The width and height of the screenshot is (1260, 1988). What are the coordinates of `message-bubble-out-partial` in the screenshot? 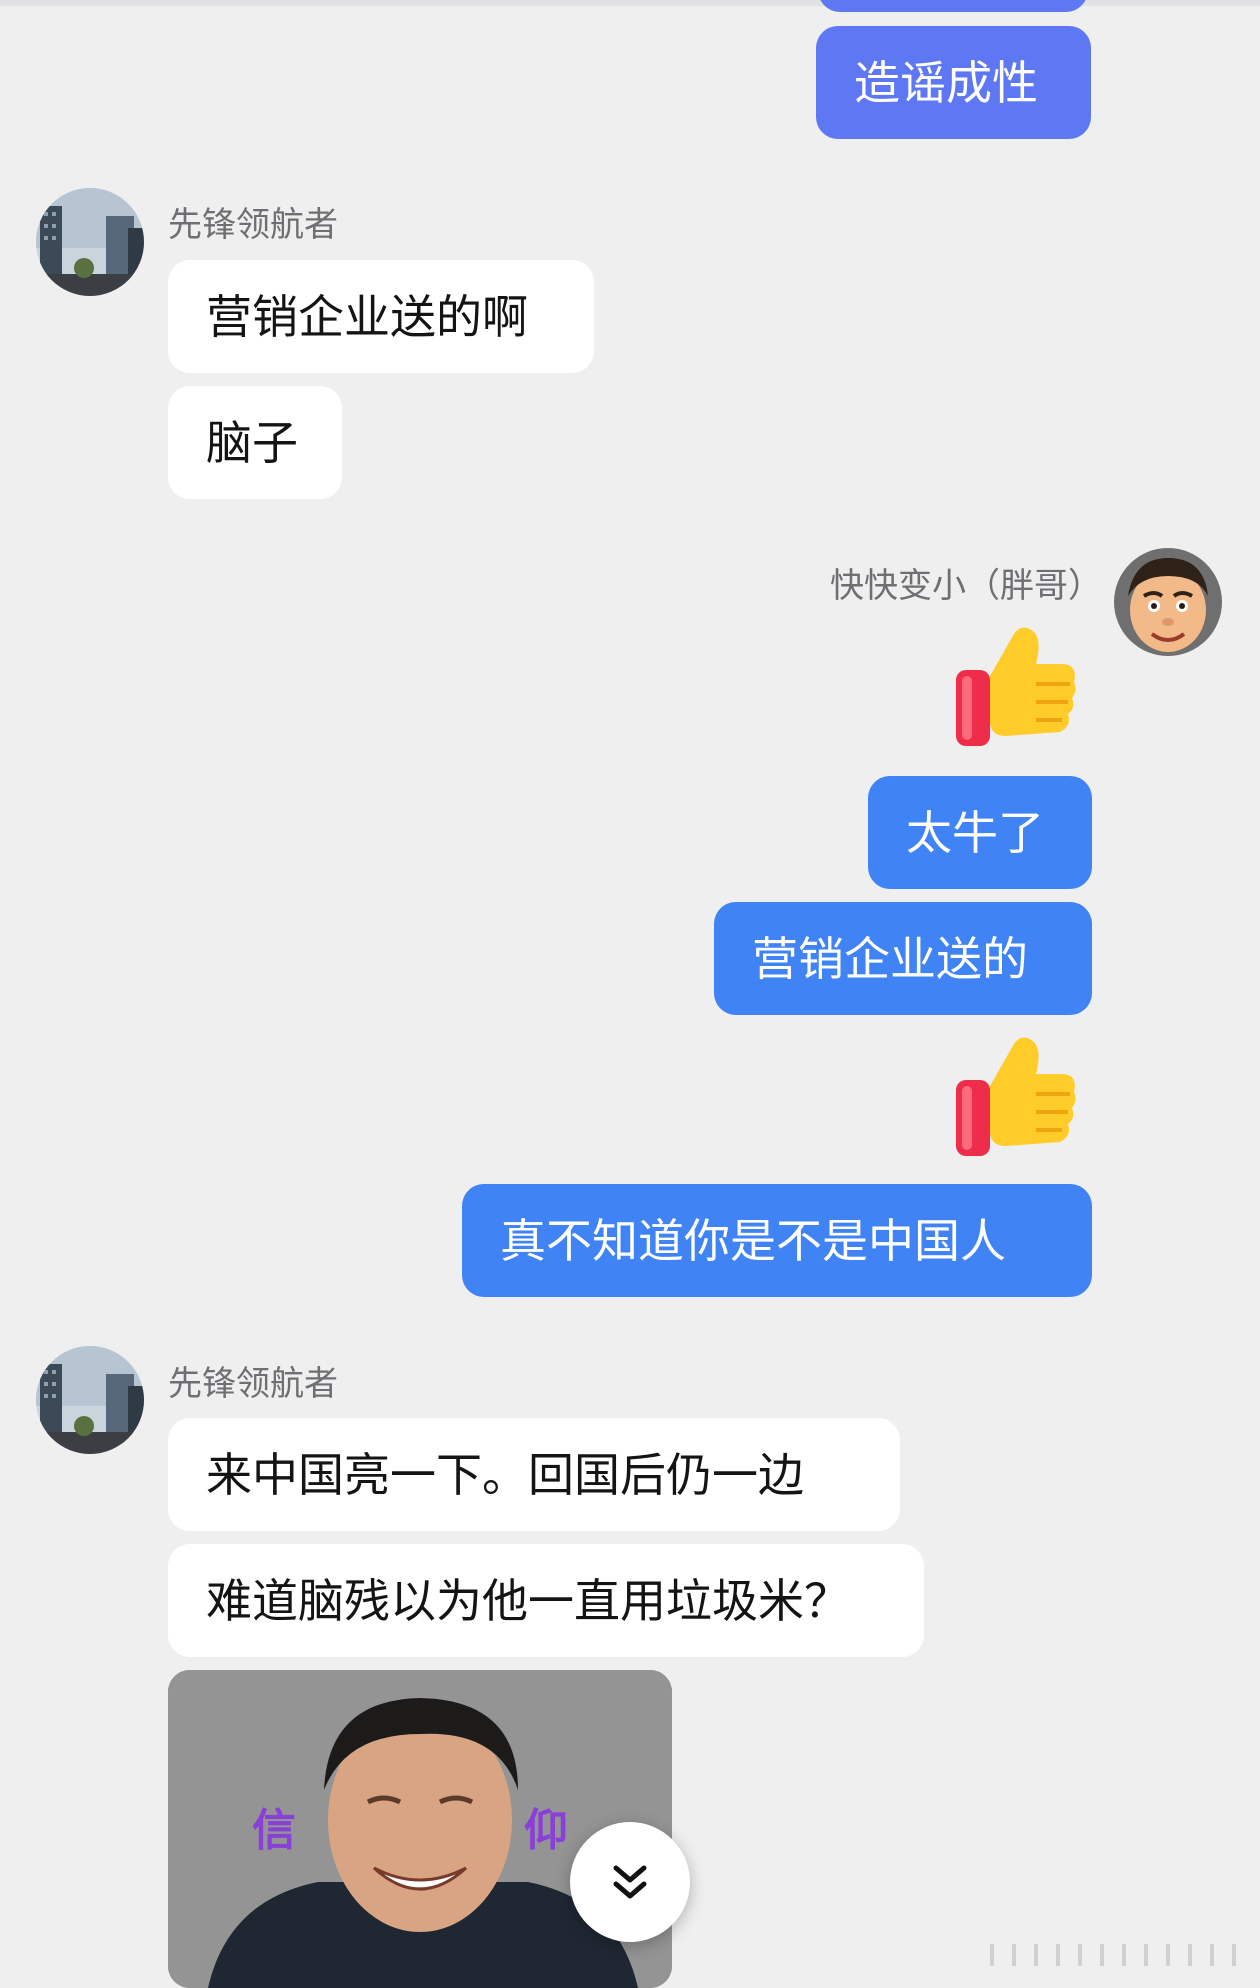 It's located at (953, 6).